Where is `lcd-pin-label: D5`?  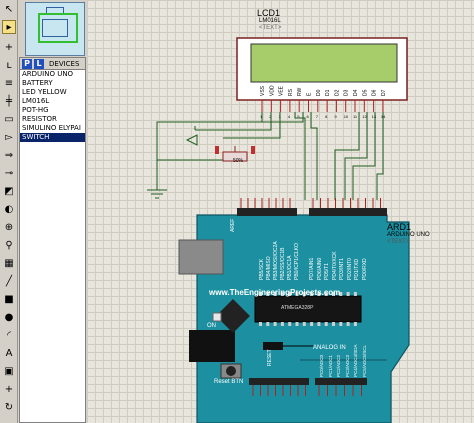
lcd-pin-label: D5 is located at coordinates (365, 92).